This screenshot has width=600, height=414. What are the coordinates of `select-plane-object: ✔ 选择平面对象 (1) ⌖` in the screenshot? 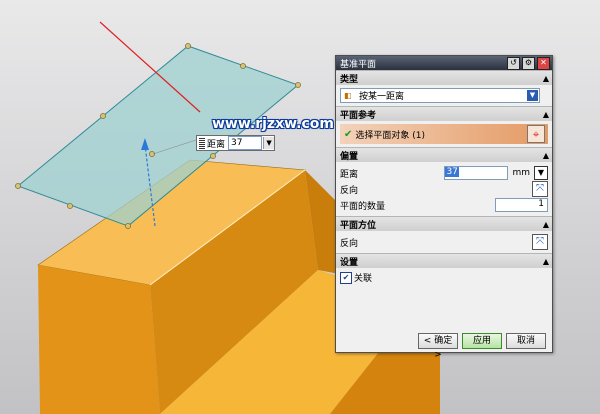 It's located at (444, 134).